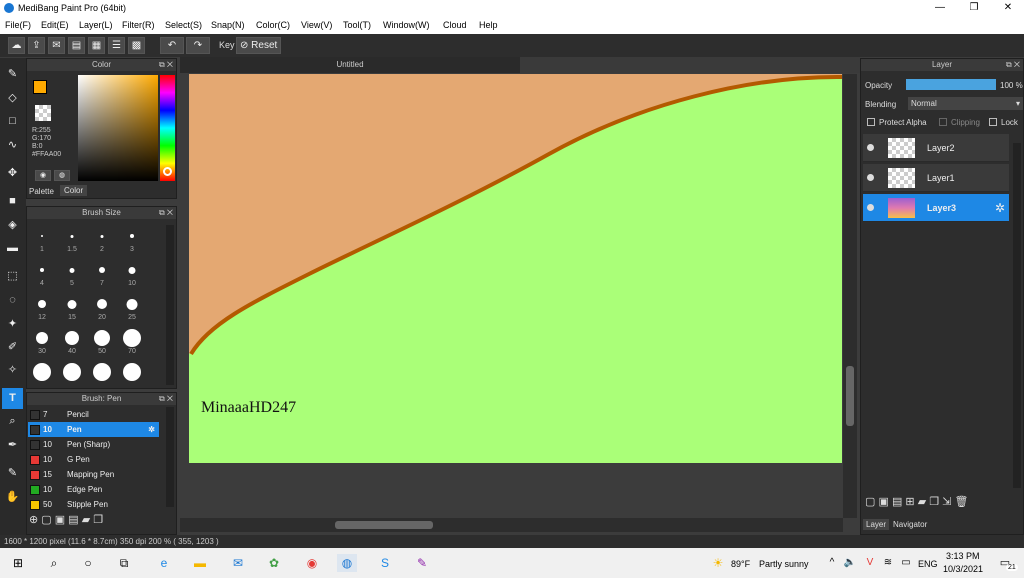  Describe the element at coordinates (740, 564) in the screenshot. I see `weather-temp: 89°F` at that location.